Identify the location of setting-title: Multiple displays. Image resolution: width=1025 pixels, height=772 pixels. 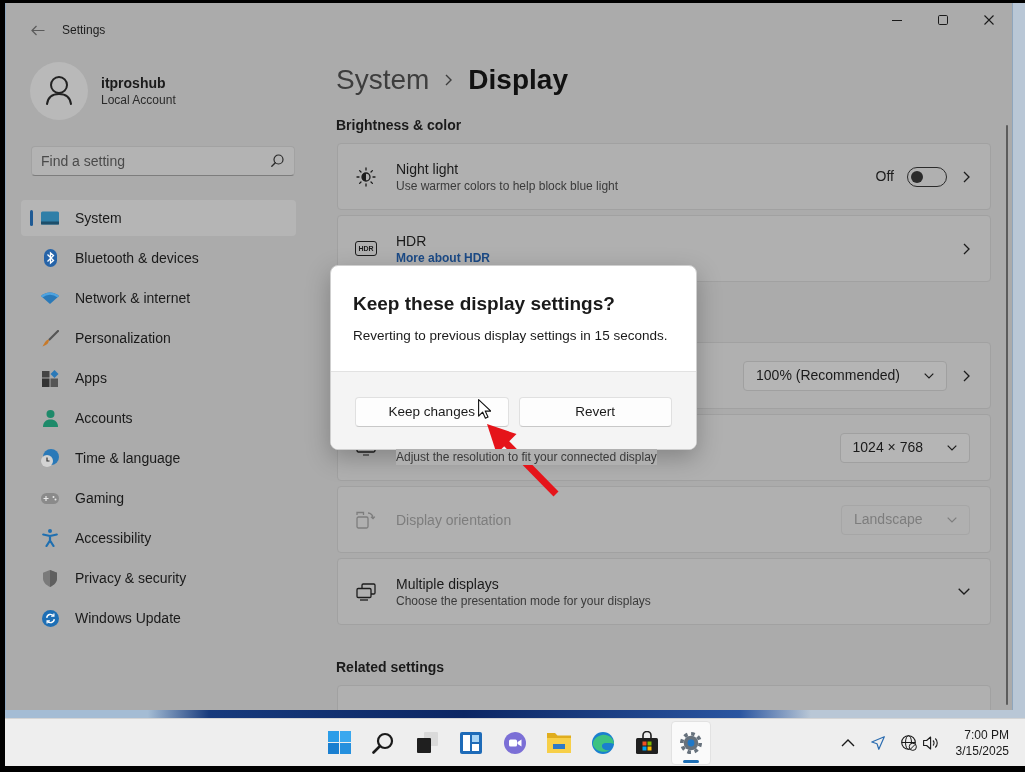
(447, 583).